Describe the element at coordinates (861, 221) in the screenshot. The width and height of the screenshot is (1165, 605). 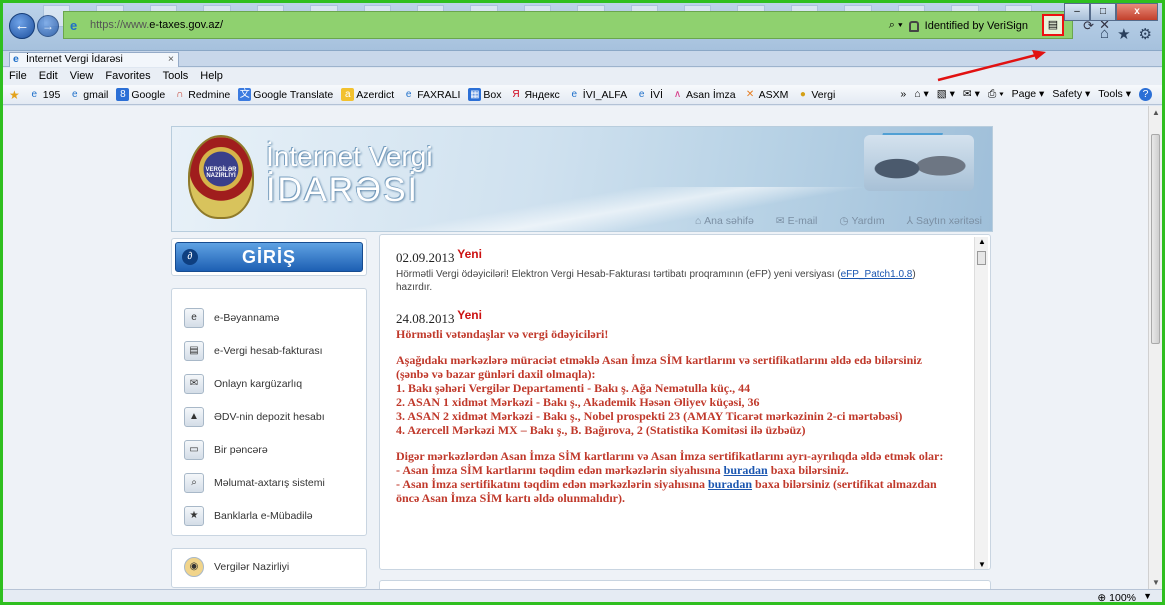
I see `link-help: ◷ Yardım` at that location.